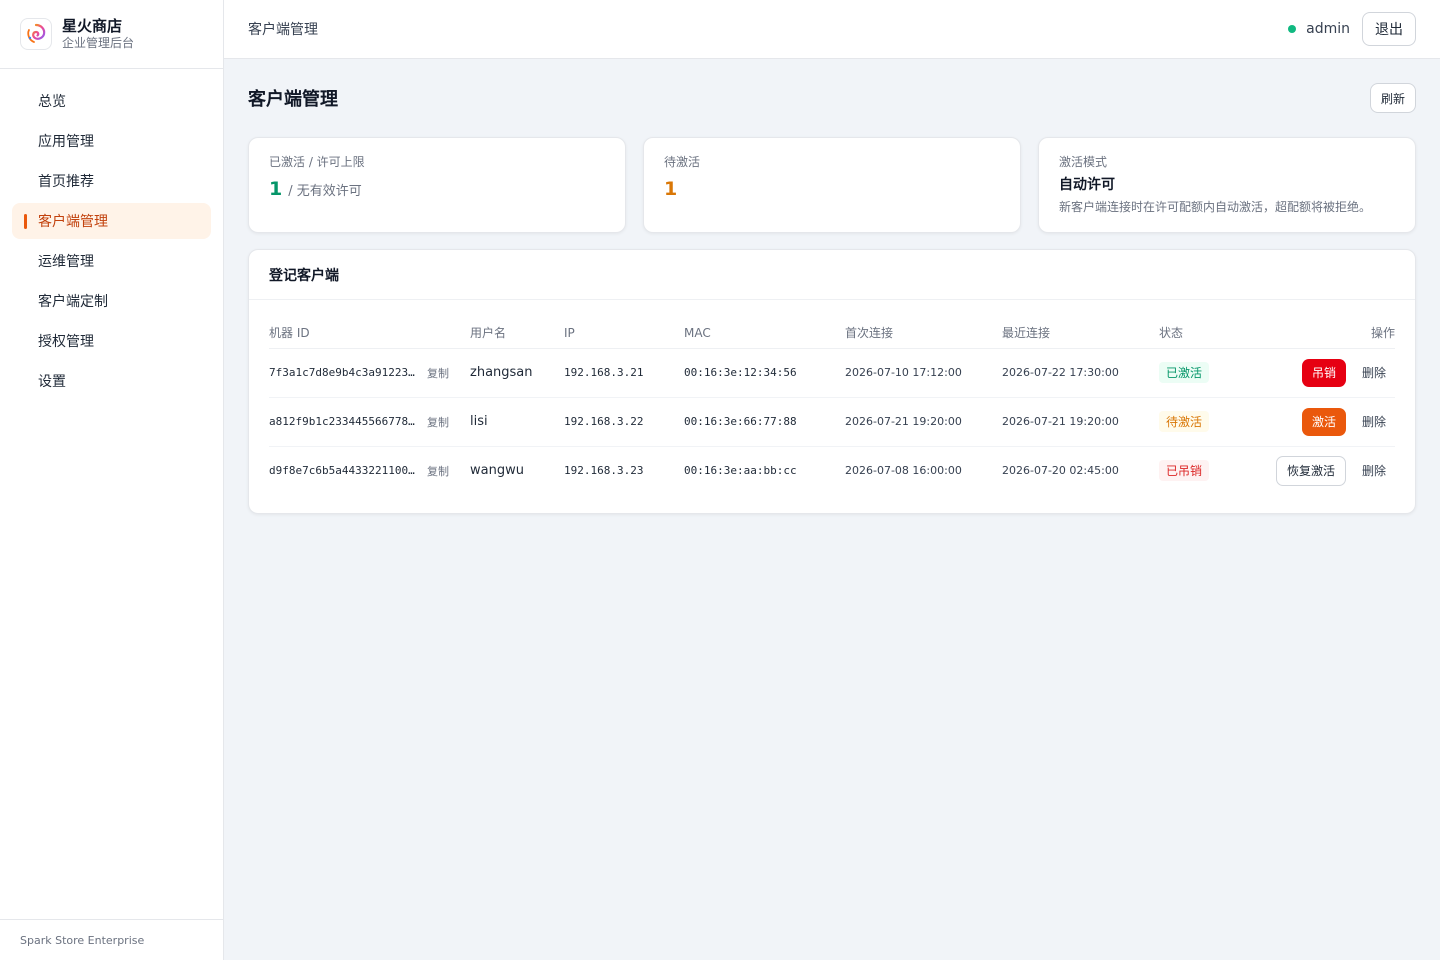  I want to click on sidebar-footer: Spark Store Enterprise, so click(111, 939).